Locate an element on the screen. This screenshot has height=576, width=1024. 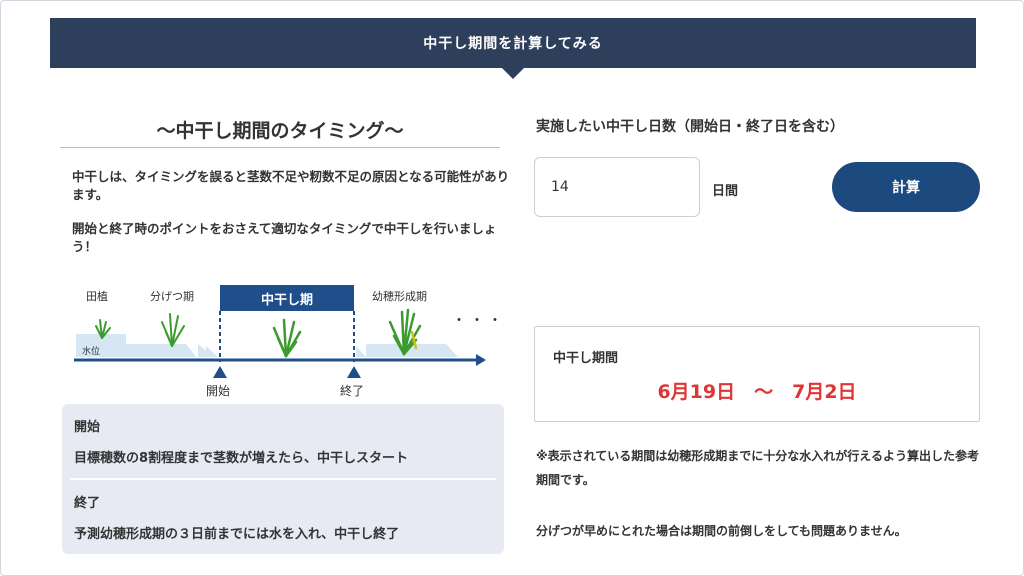
timing-title-divider is located at coordinates (280, 147).